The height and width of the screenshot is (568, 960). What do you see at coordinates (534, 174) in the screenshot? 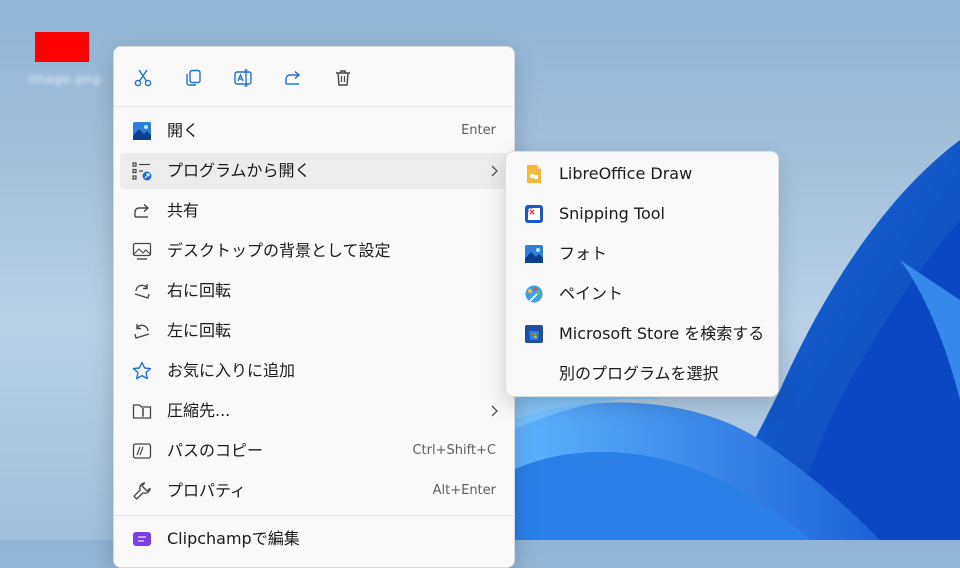
I see `libreoffice-draw-icon` at bounding box center [534, 174].